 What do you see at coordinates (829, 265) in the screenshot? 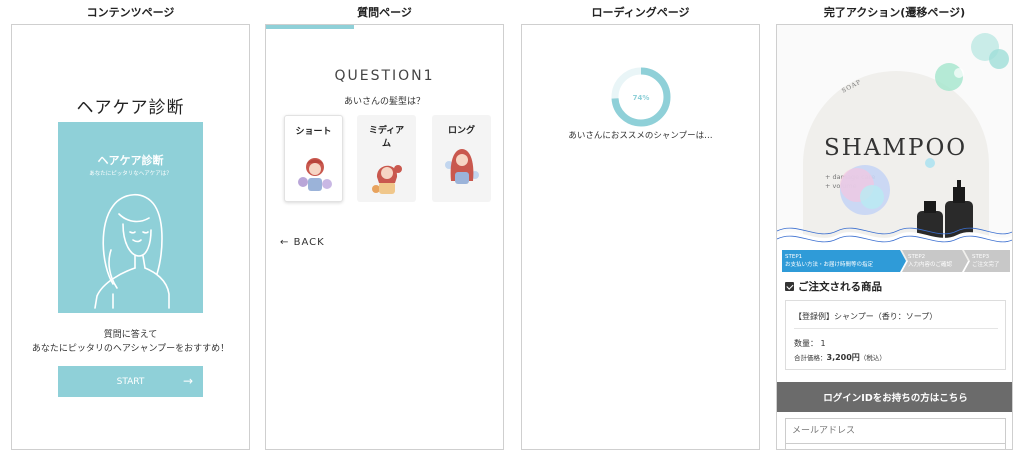
I see `step1-label: お支払い方法・お届け時間等の指定` at bounding box center [829, 265].